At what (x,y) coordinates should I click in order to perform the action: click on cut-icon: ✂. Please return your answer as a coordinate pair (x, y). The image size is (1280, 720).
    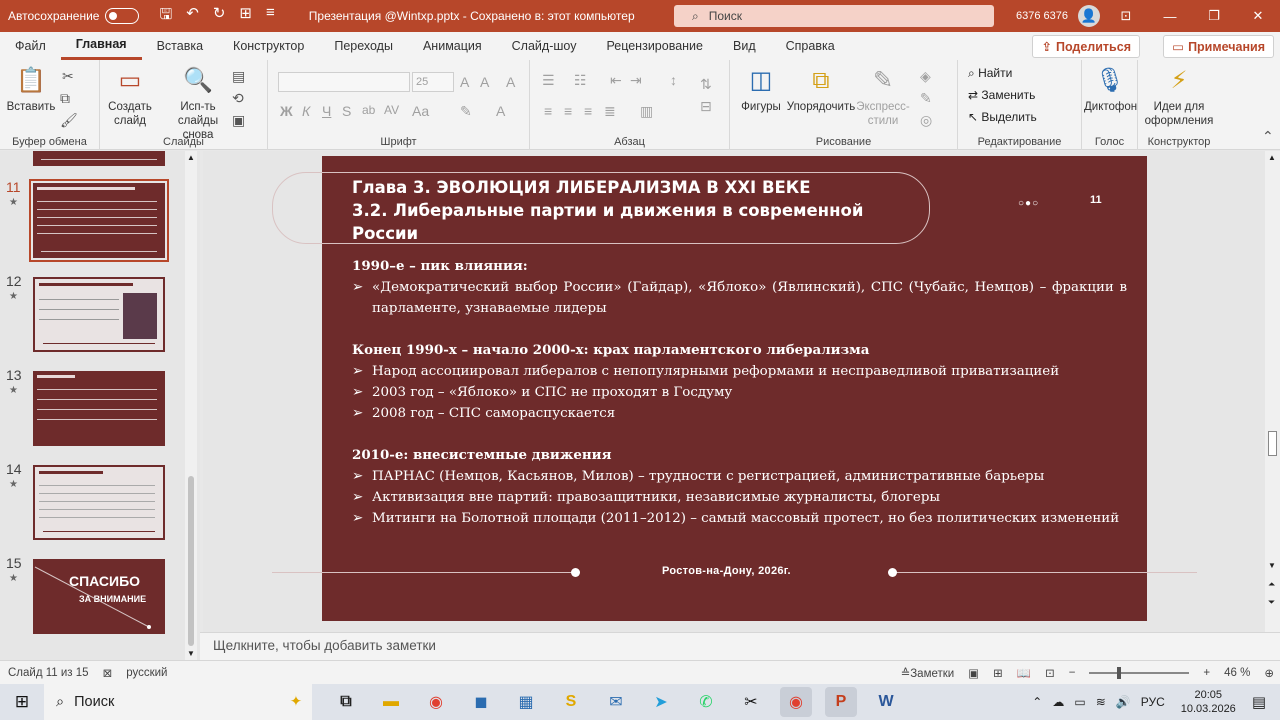
    Looking at the image, I should click on (68, 76).